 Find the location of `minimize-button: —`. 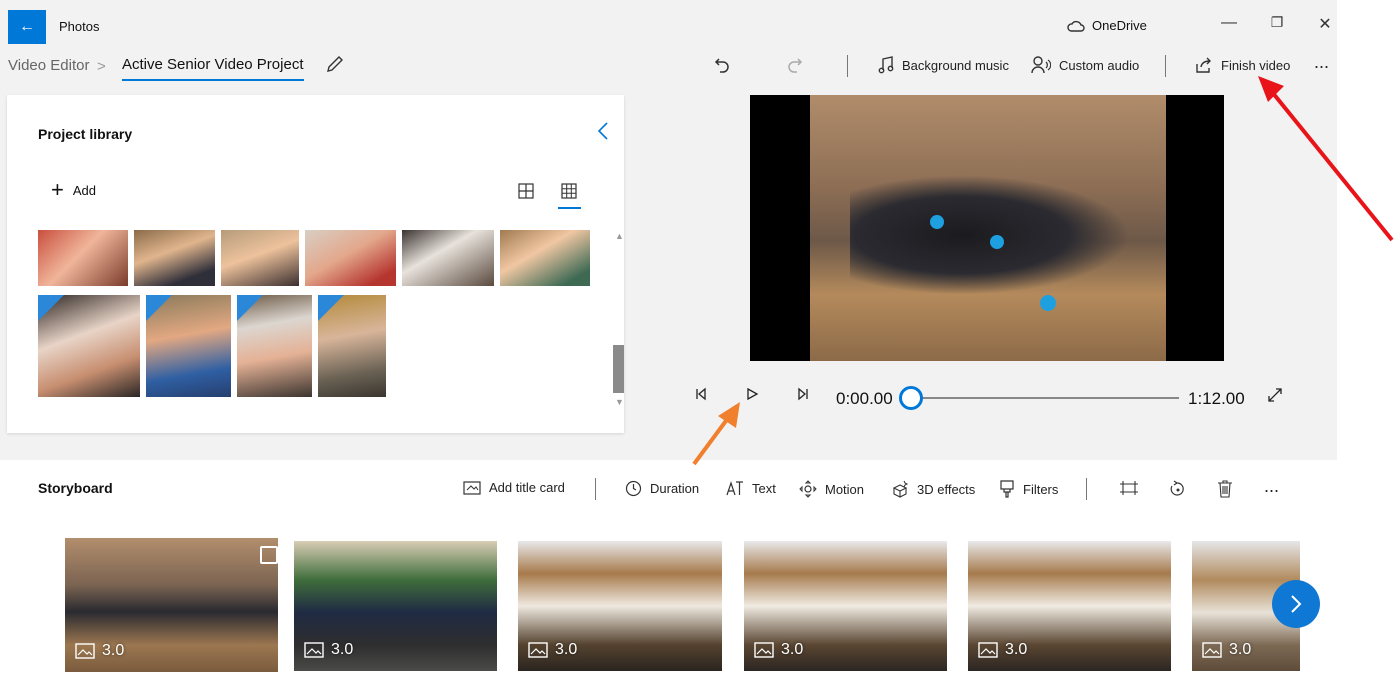

minimize-button: — is located at coordinates (1229, 23).